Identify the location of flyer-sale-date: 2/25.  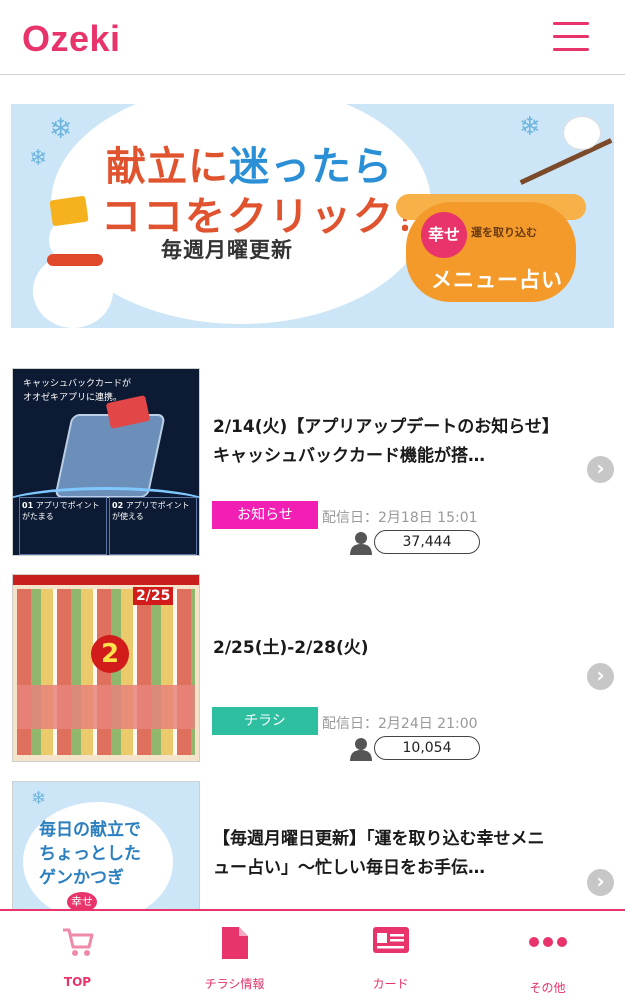
(153, 596).